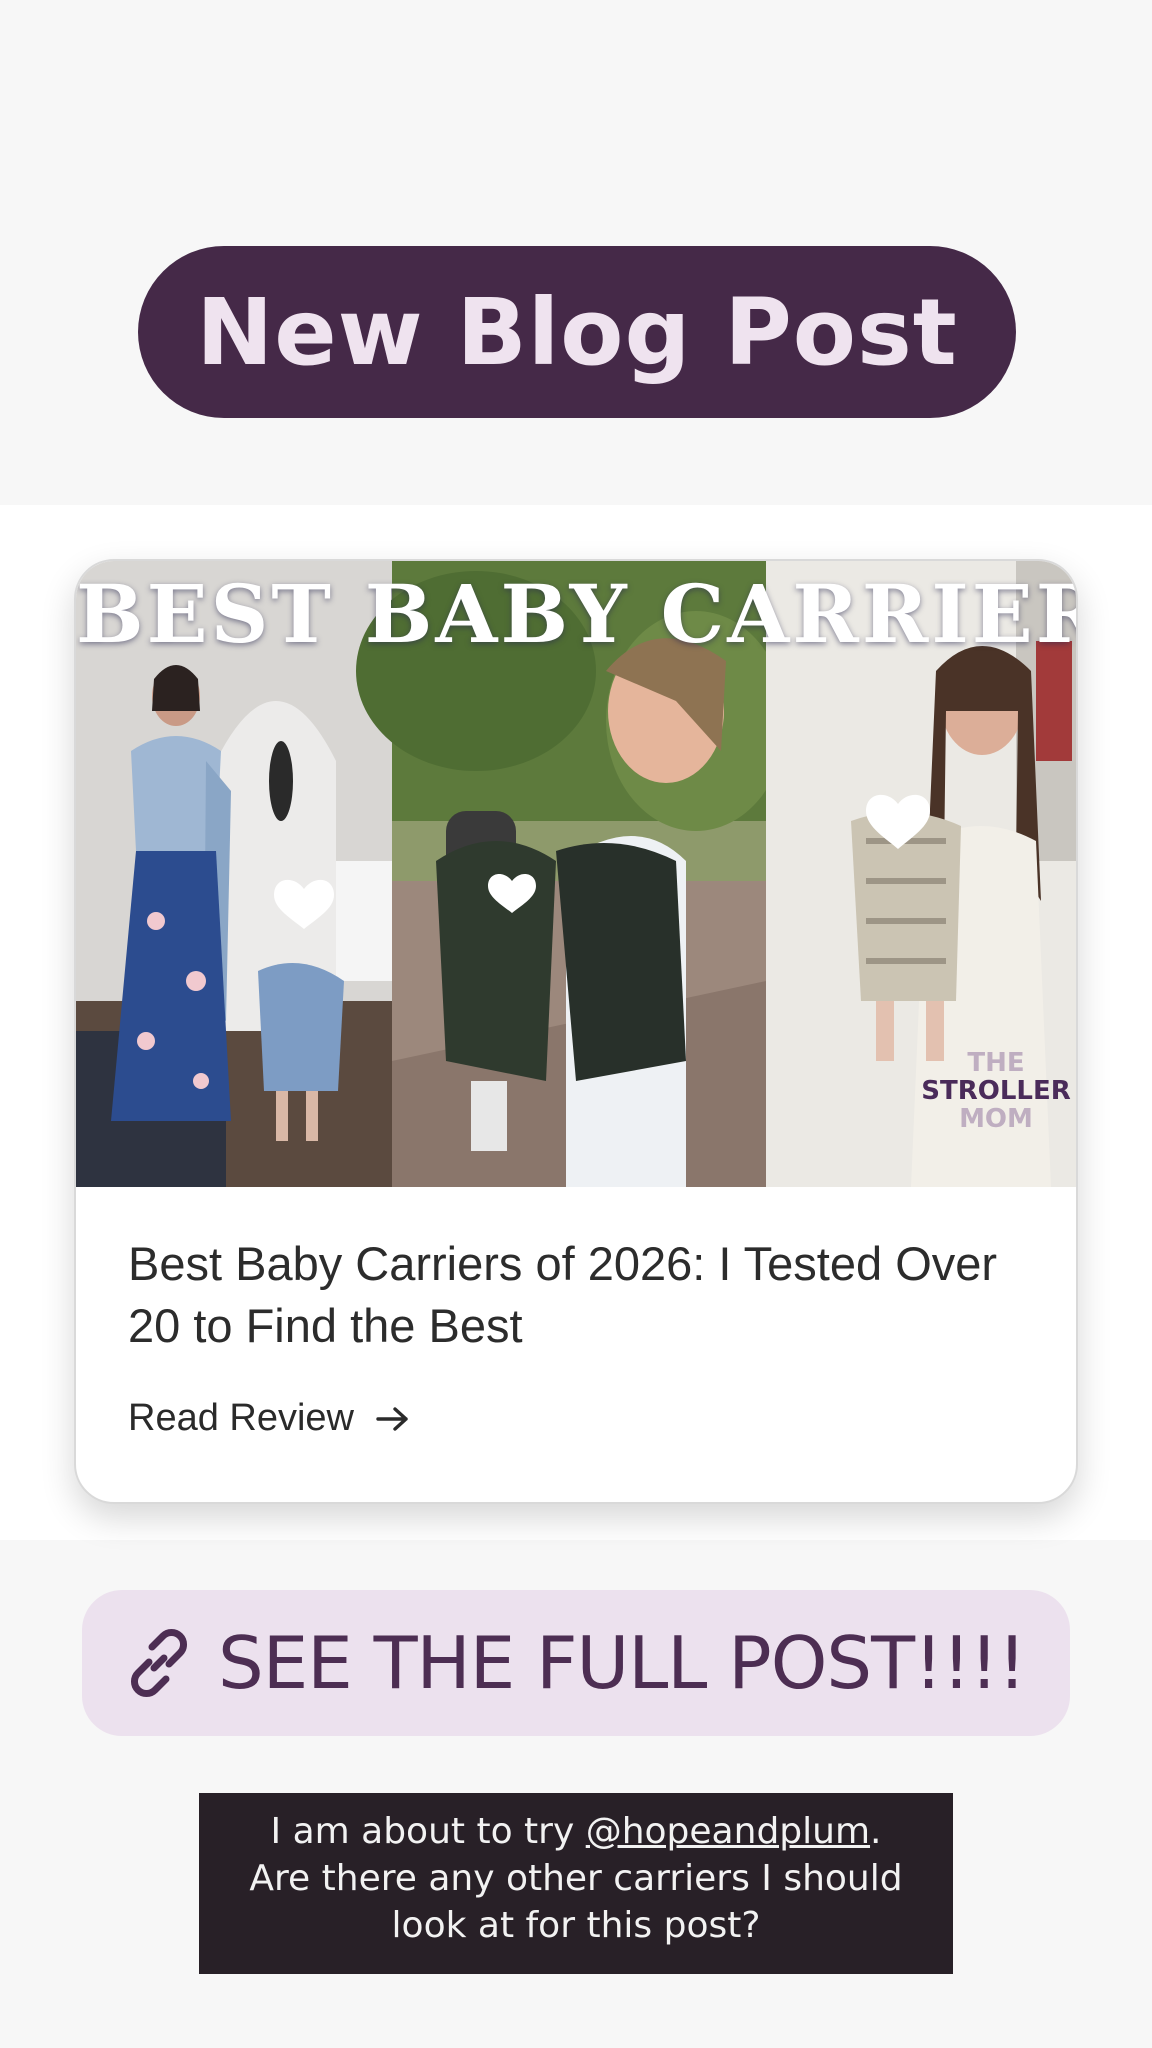 Image resolution: width=1152 pixels, height=2048 pixels. What do you see at coordinates (622, 1663) in the screenshot?
I see `link-label: SEE THE FULL POST!!!!` at bounding box center [622, 1663].